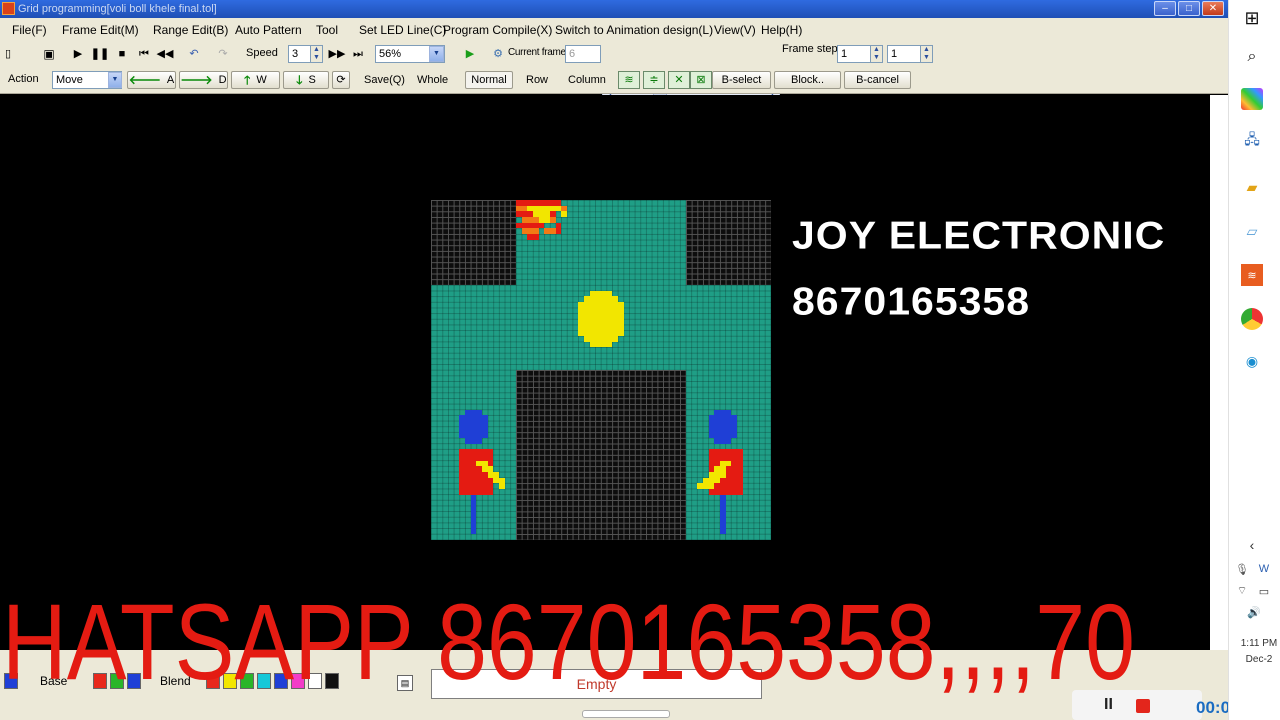 This screenshot has width=1280, height=720. Describe the element at coordinates (165, 54) in the screenshot. I see `previous-frame-icon: ◀◀` at that location.